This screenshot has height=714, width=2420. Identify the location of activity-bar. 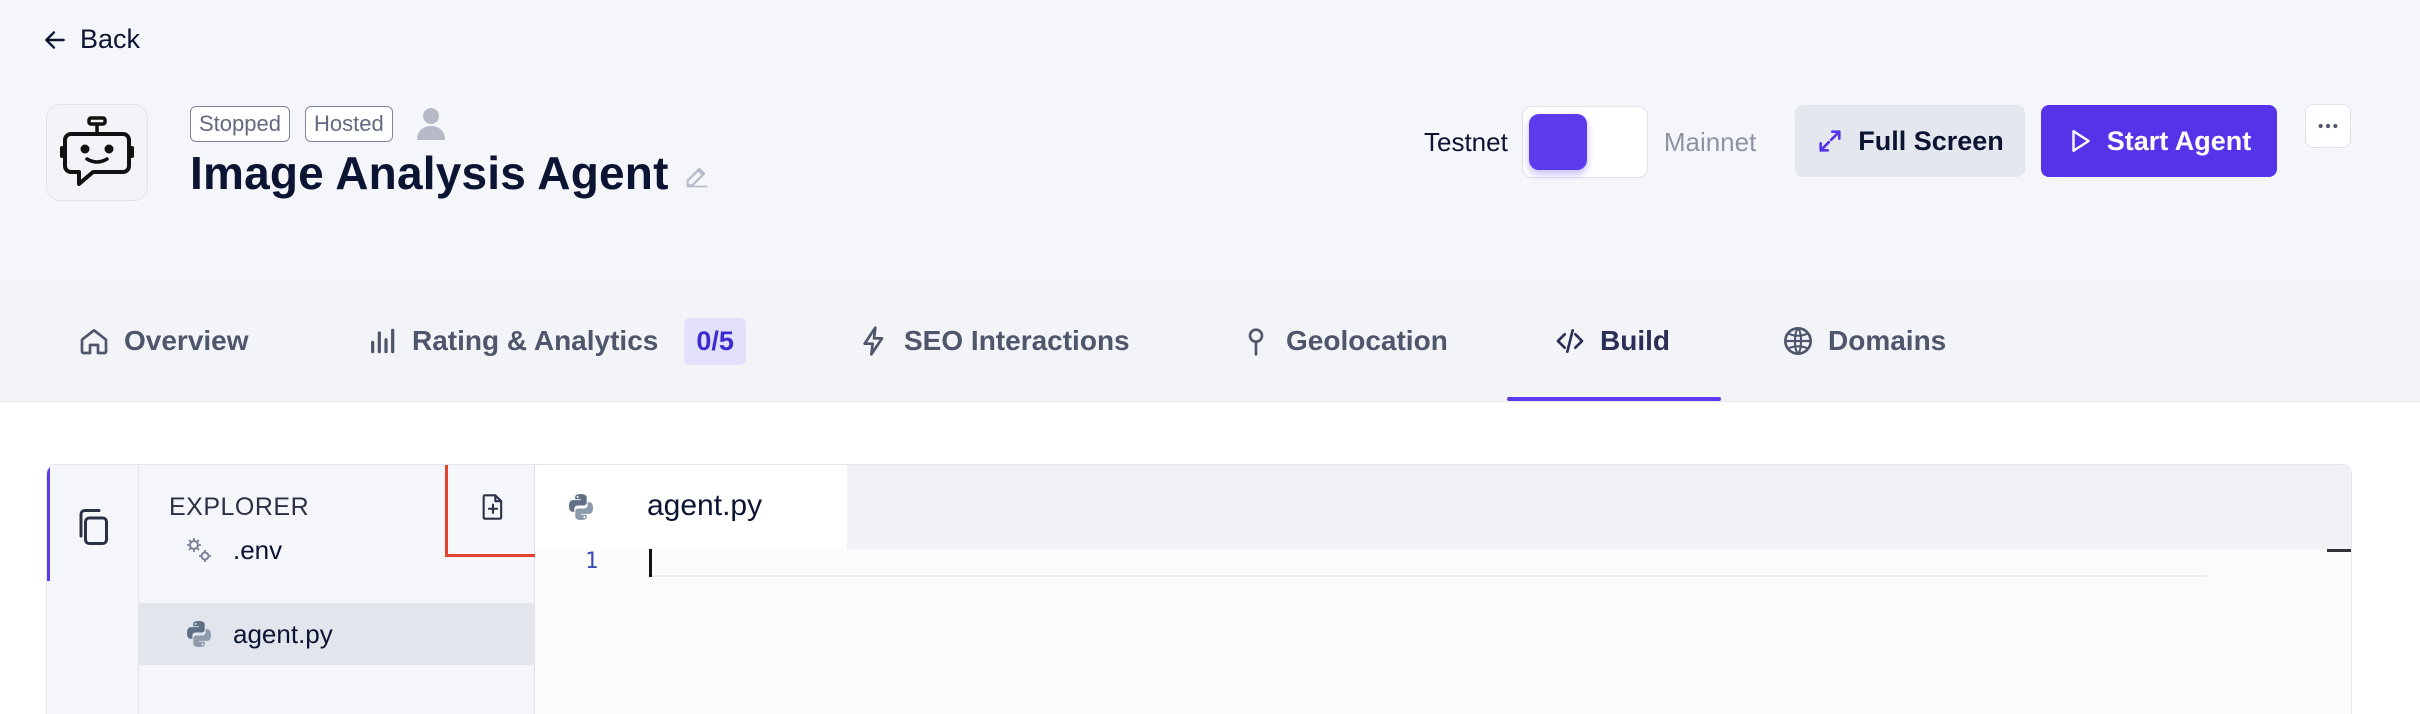
(93, 589).